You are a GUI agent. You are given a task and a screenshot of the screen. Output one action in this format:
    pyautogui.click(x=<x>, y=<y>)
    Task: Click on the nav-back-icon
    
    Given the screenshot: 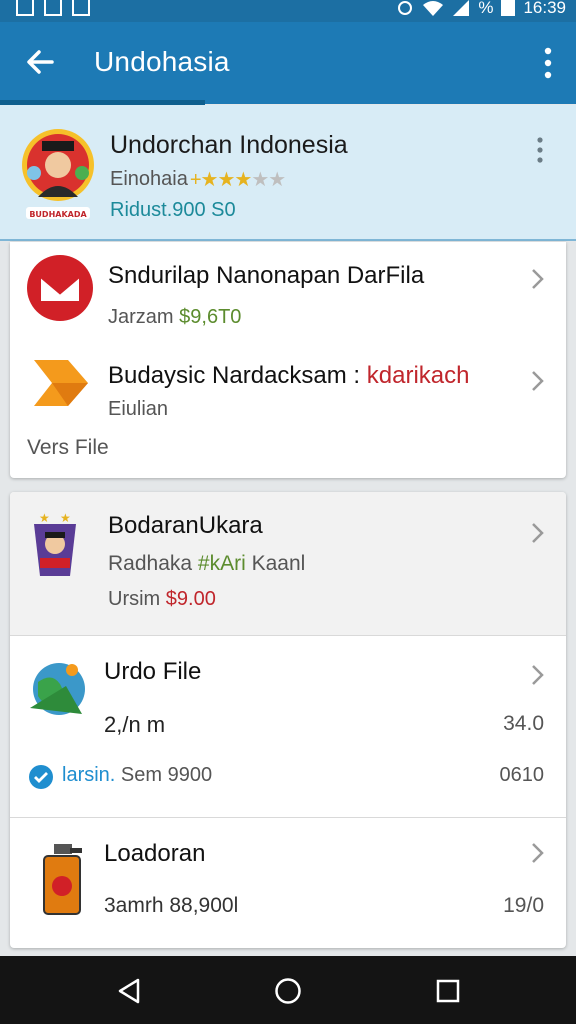 What is the action you would take?
    pyautogui.click(x=129, y=991)
    